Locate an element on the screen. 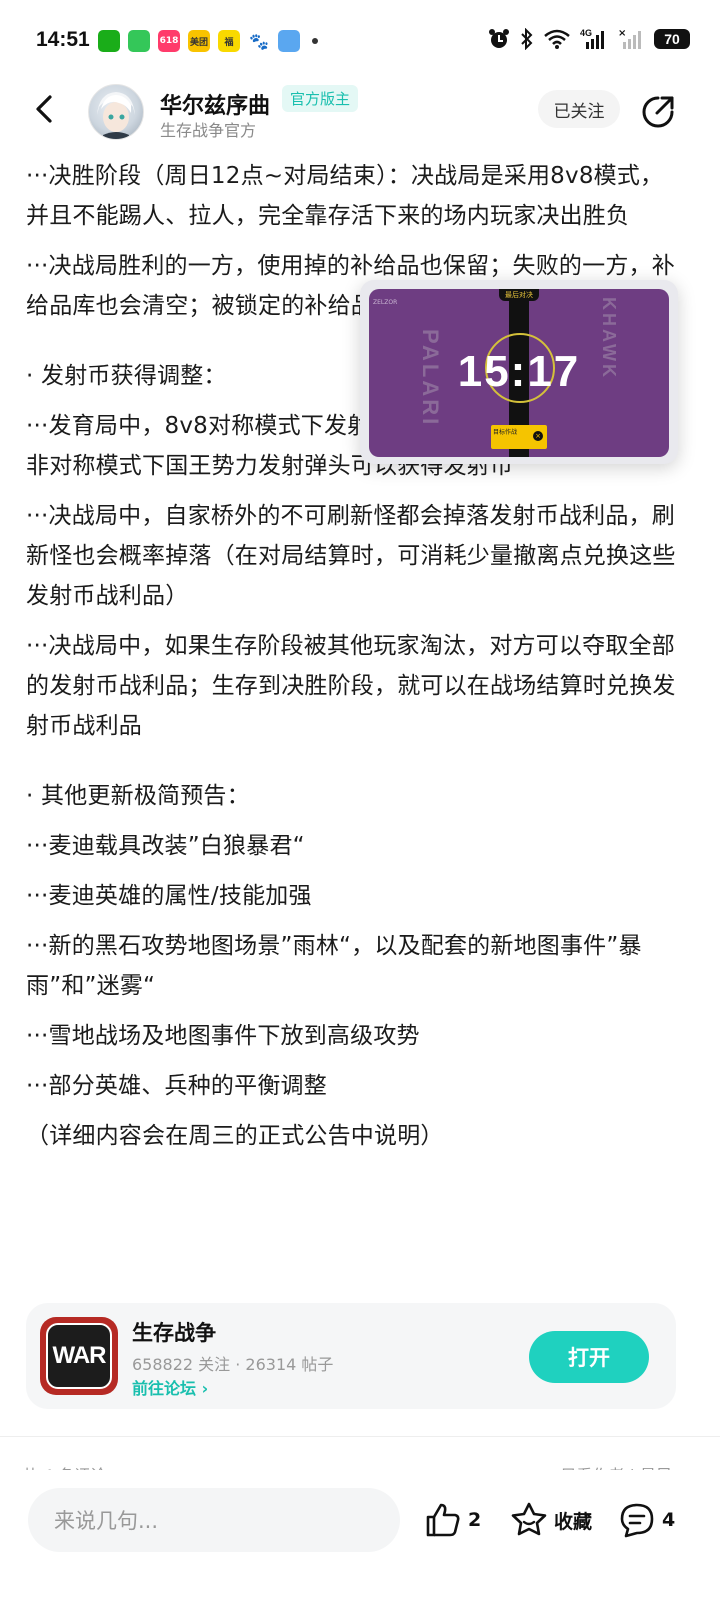  goto-forum-label: 前往论坛 is located at coordinates (164, 1388).